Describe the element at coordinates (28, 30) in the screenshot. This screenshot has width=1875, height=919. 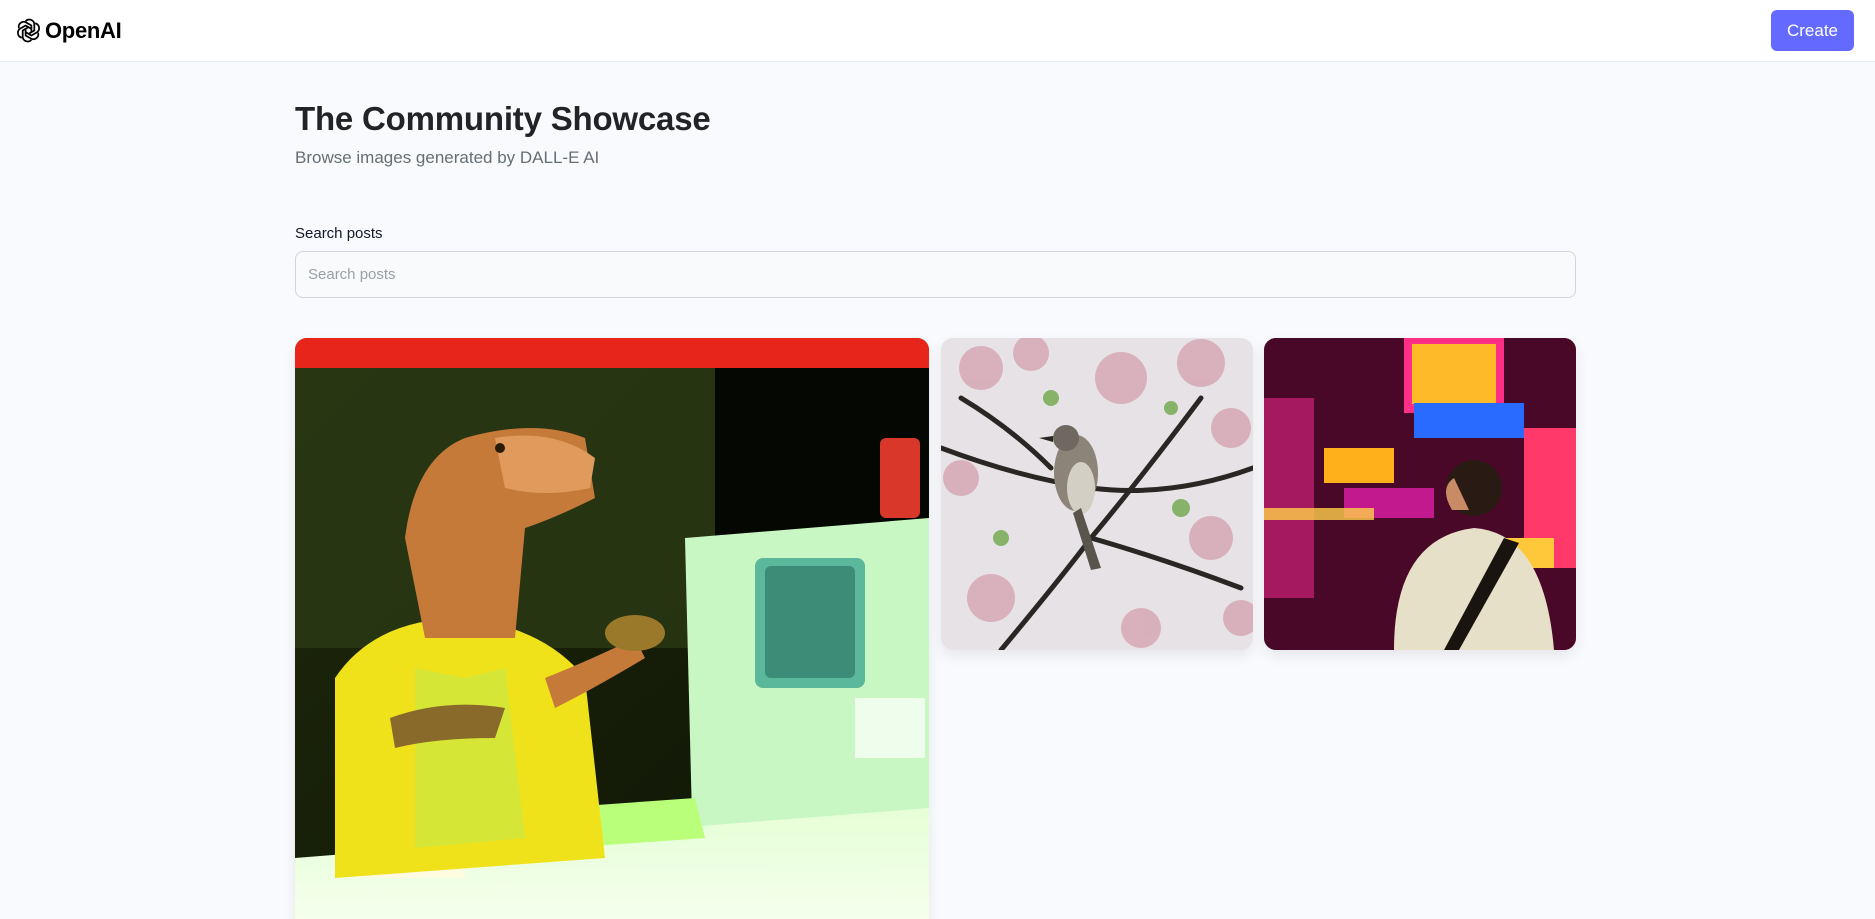
I see `openai-logo-icon` at that location.